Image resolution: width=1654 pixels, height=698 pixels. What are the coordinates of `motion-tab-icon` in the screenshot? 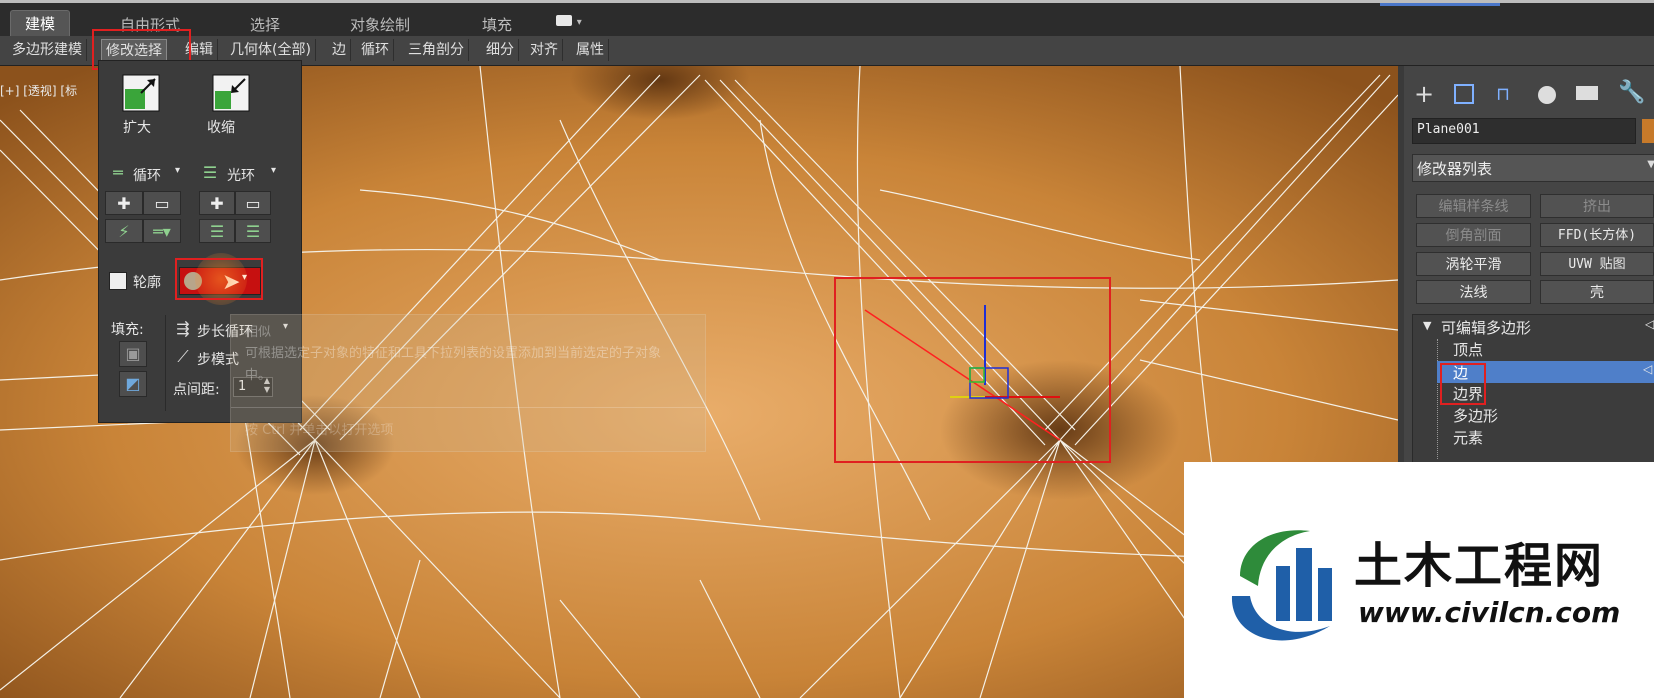 It's located at (1547, 95).